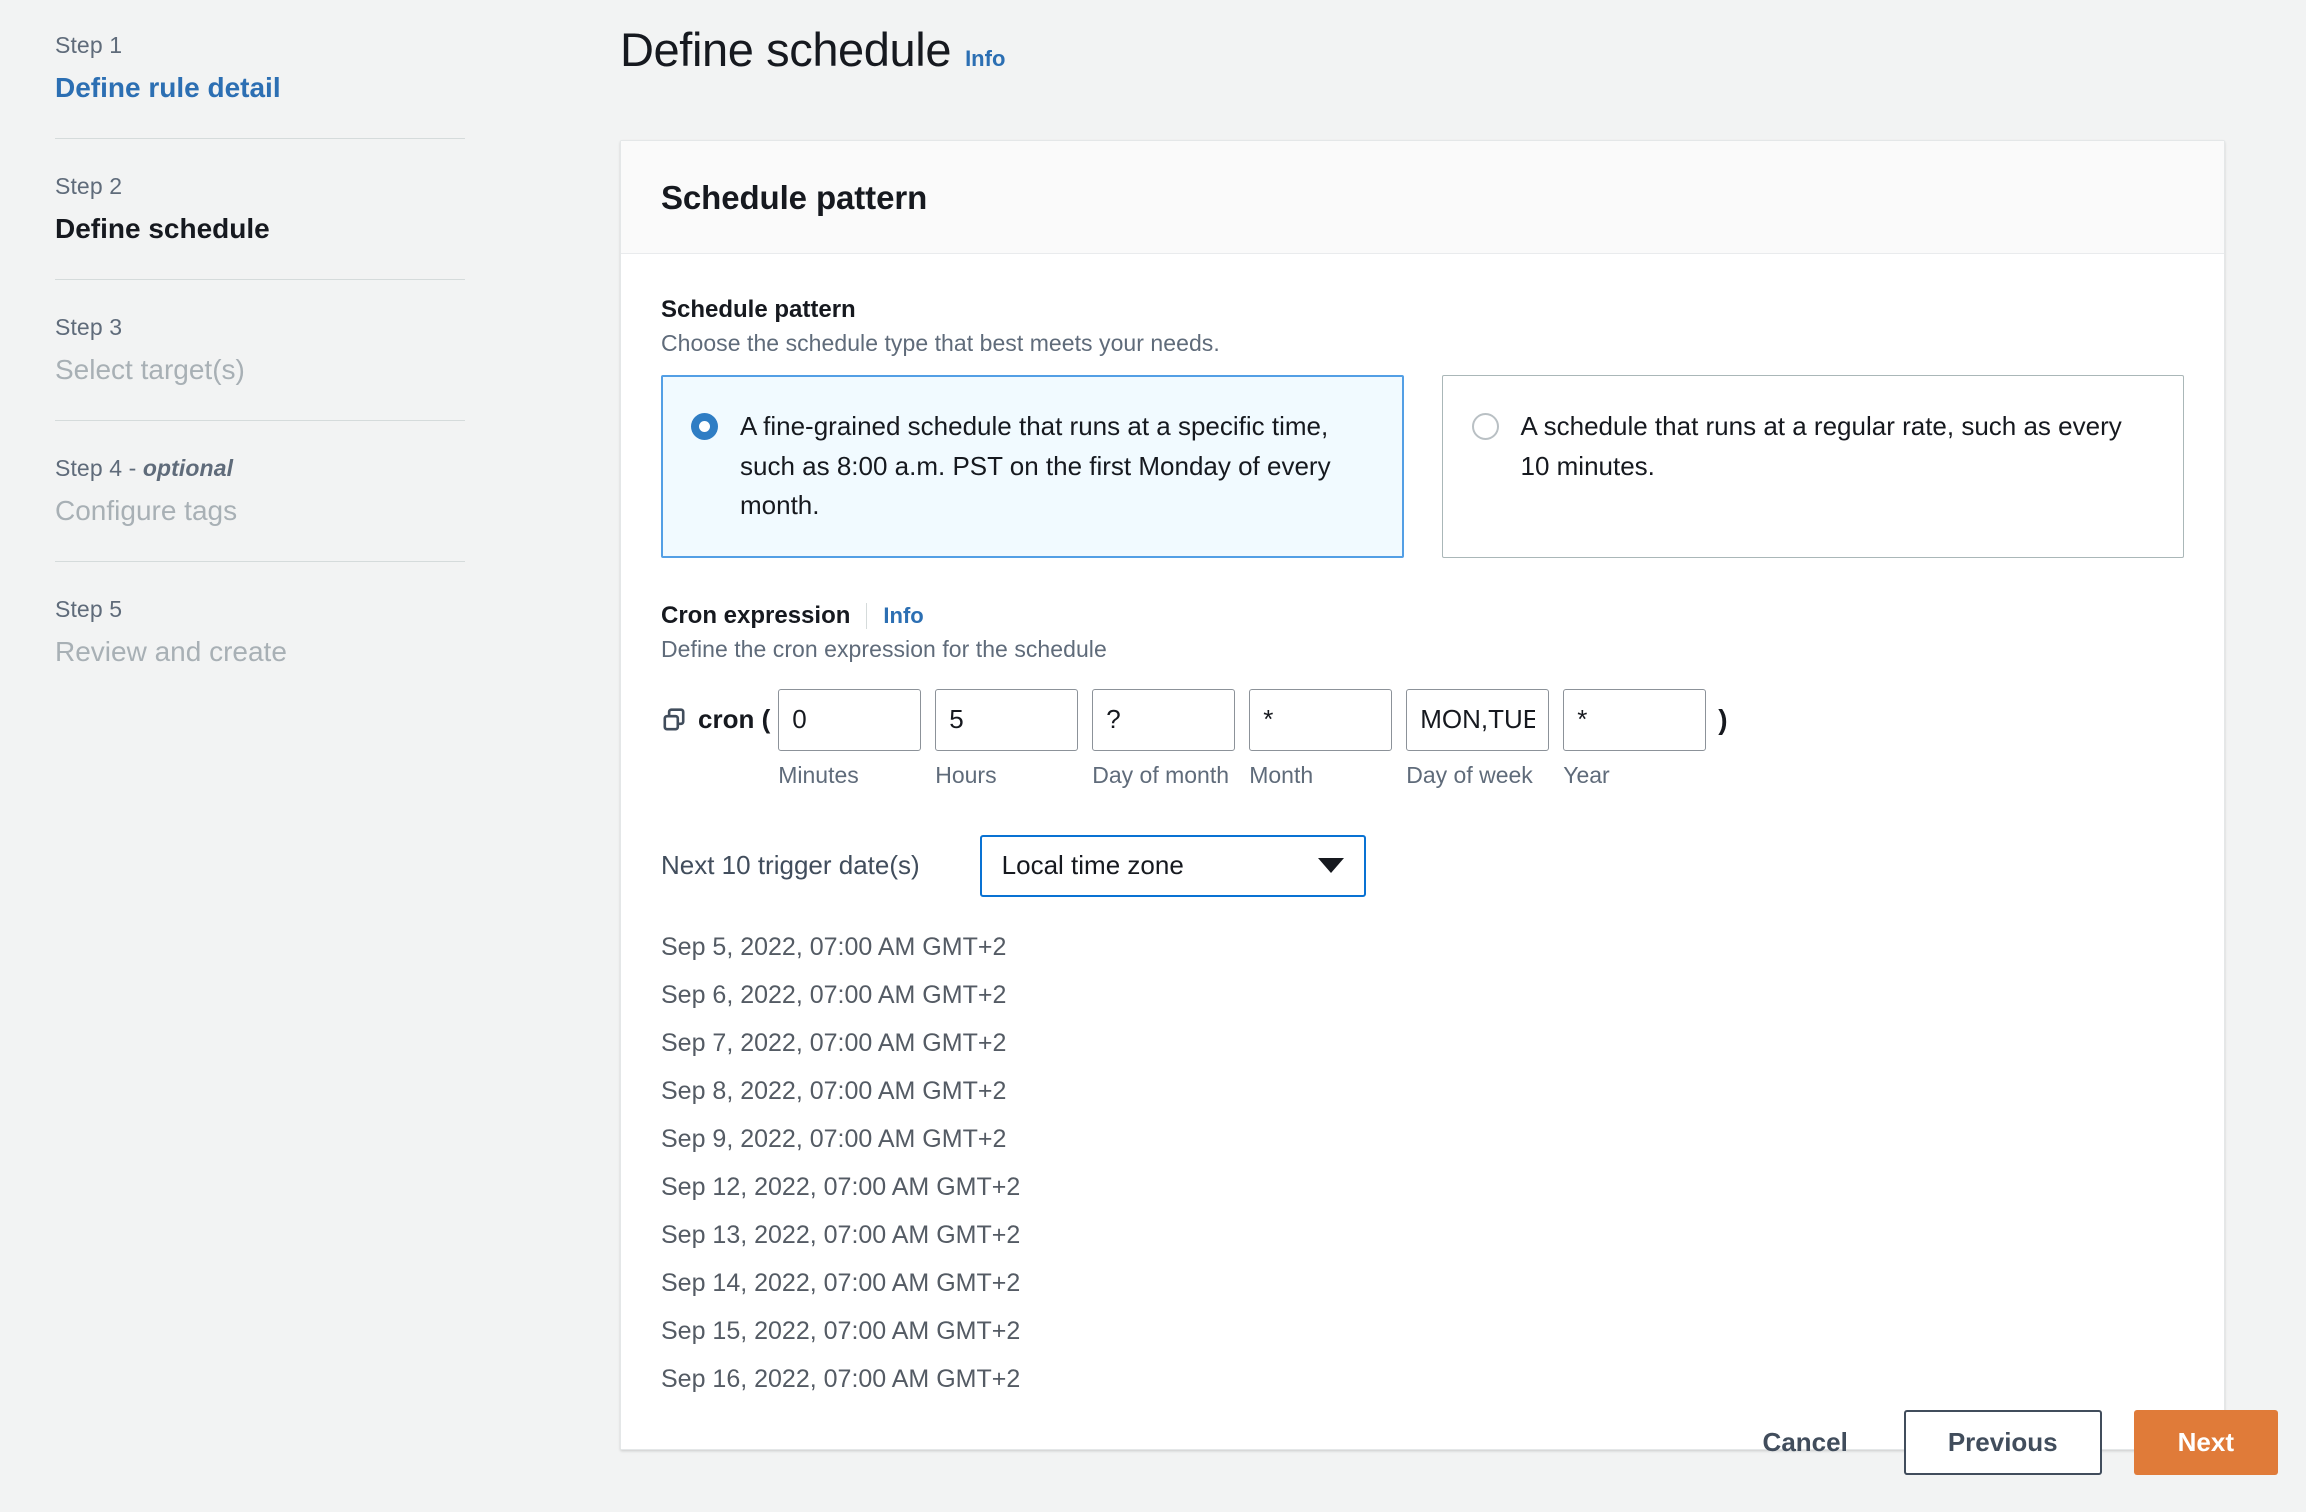 The width and height of the screenshot is (2306, 1512). Describe the element at coordinates (794, 197) in the screenshot. I see `card-title: Schedule pattern` at that location.